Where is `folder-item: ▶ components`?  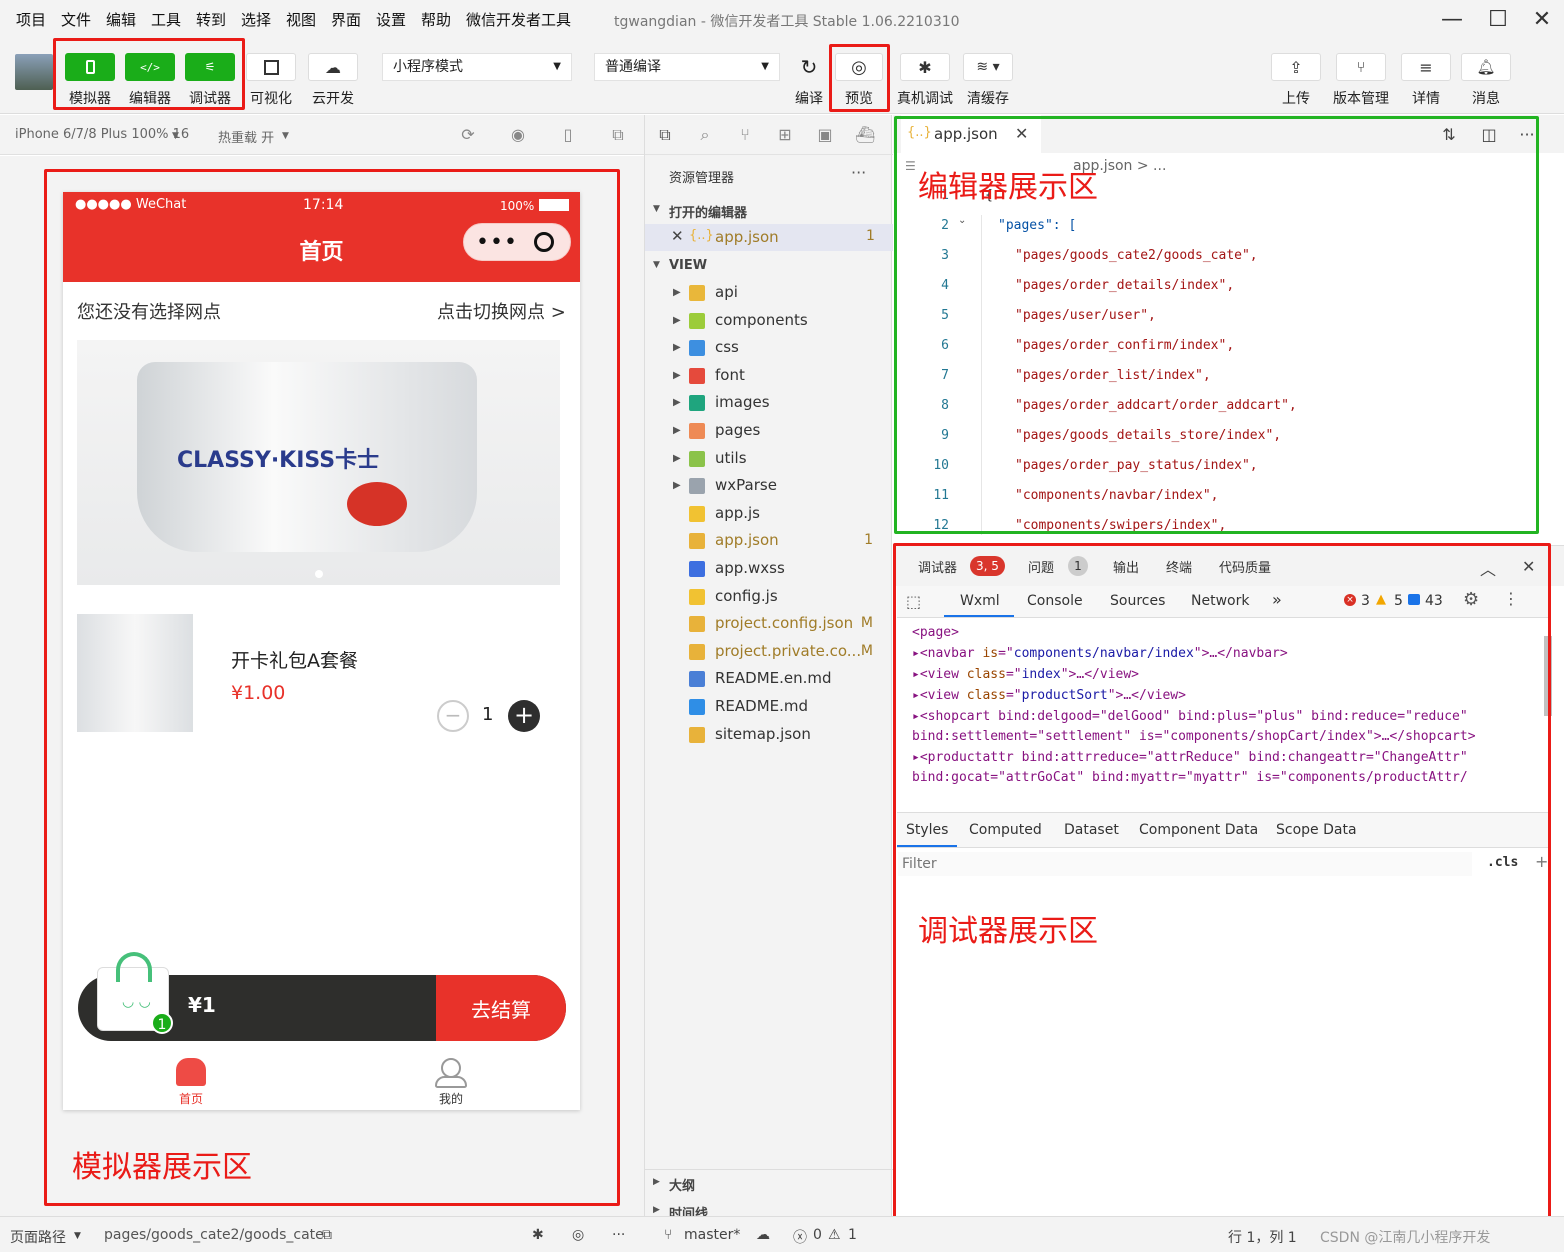
folder-item: ▶ components is located at coordinates (769, 320).